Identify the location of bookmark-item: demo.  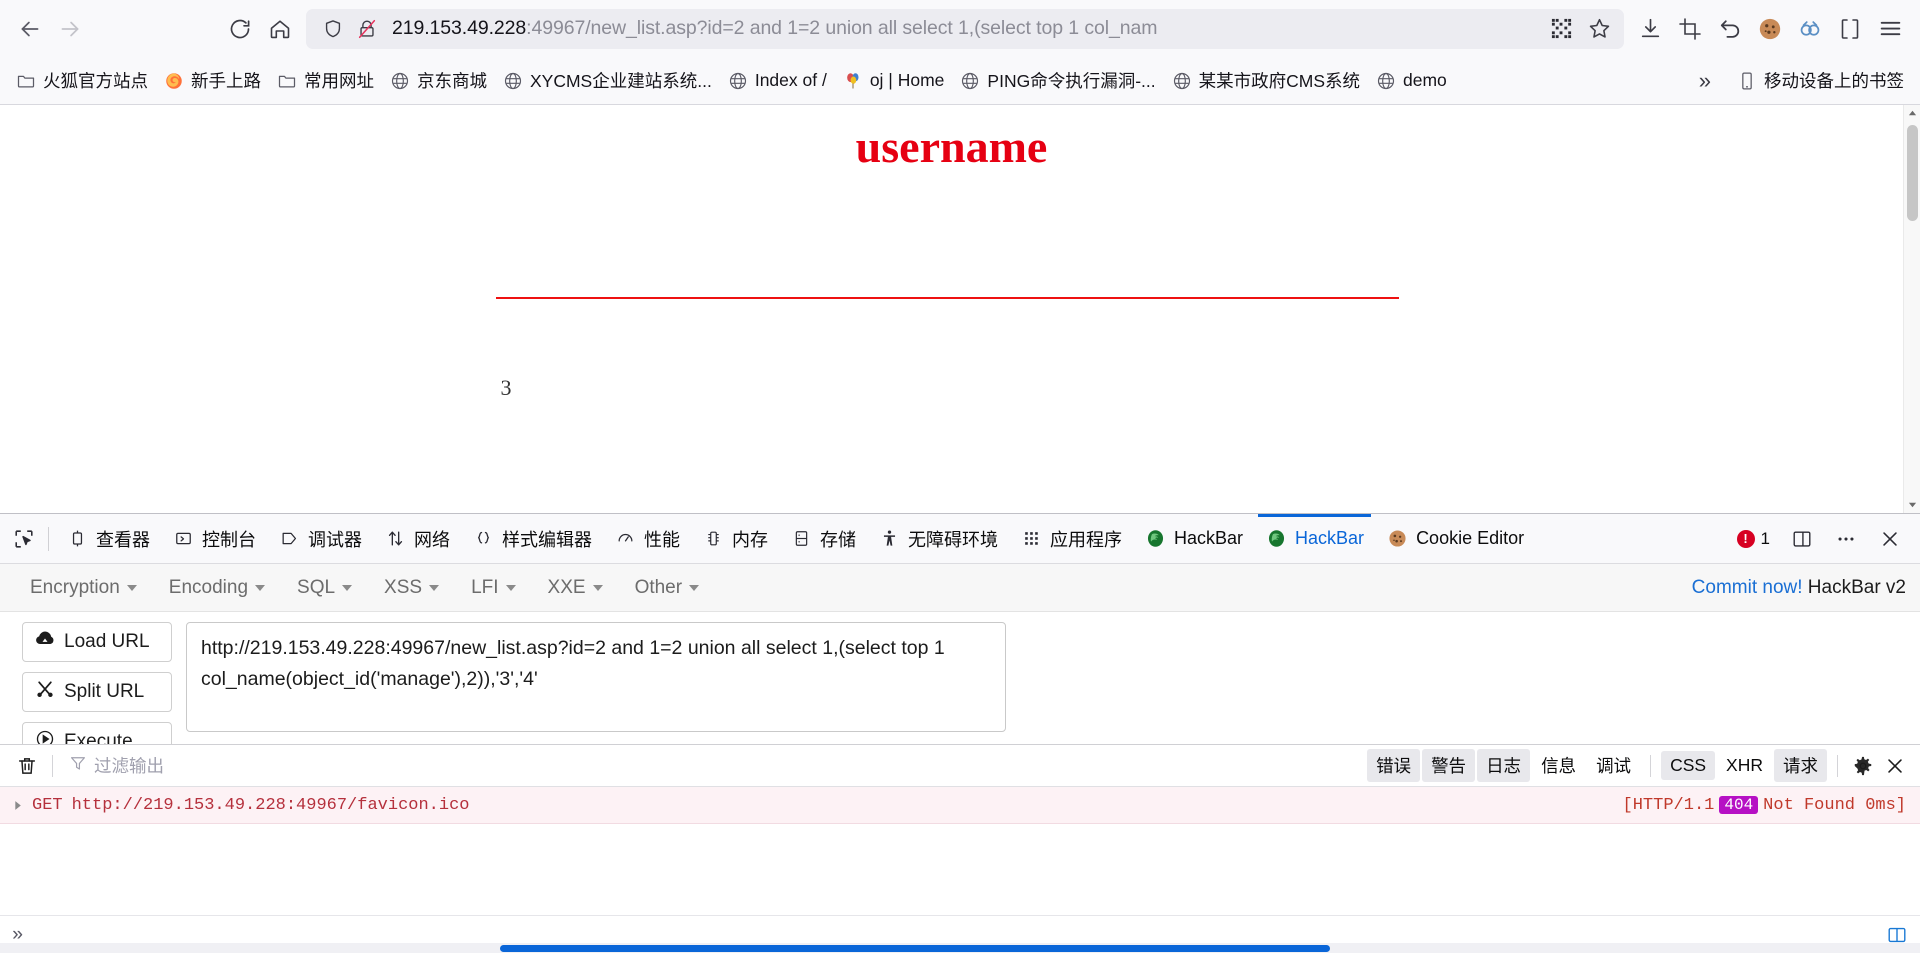
(1411, 80).